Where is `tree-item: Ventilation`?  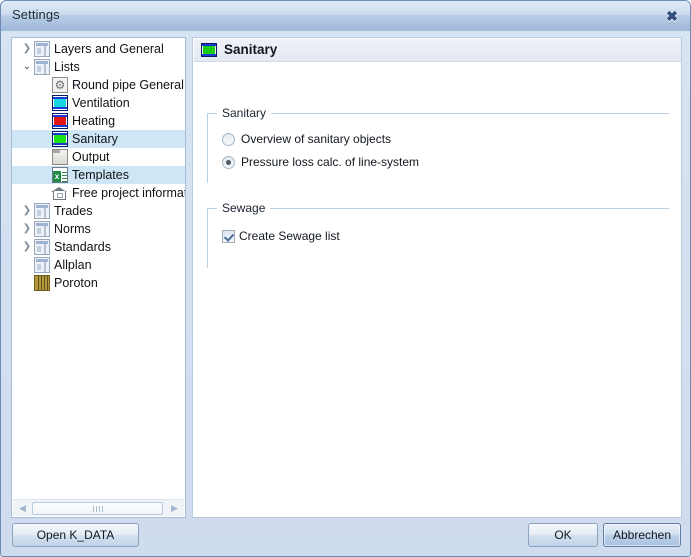 tree-item: Ventilation is located at coordinates (98, 103).